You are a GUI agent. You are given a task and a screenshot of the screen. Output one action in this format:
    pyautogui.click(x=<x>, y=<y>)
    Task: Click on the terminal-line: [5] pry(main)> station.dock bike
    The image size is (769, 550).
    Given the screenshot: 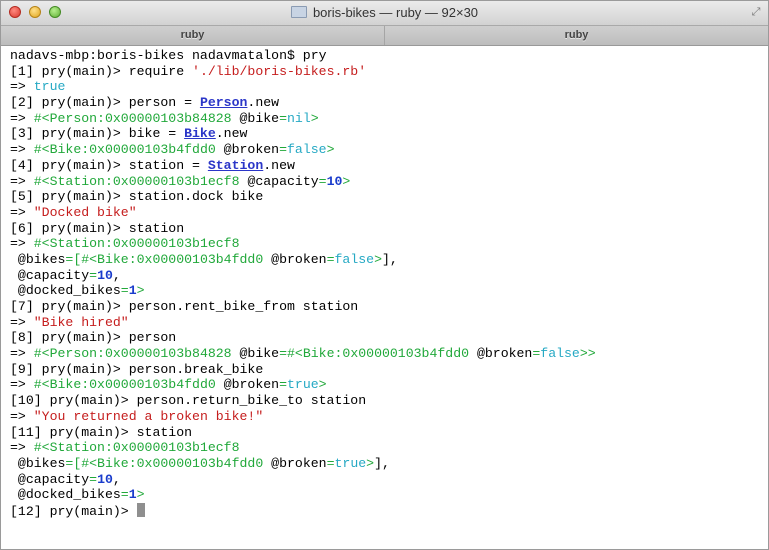 What is the action you would take?
    pyautogui.click(x=389, y=197)
    